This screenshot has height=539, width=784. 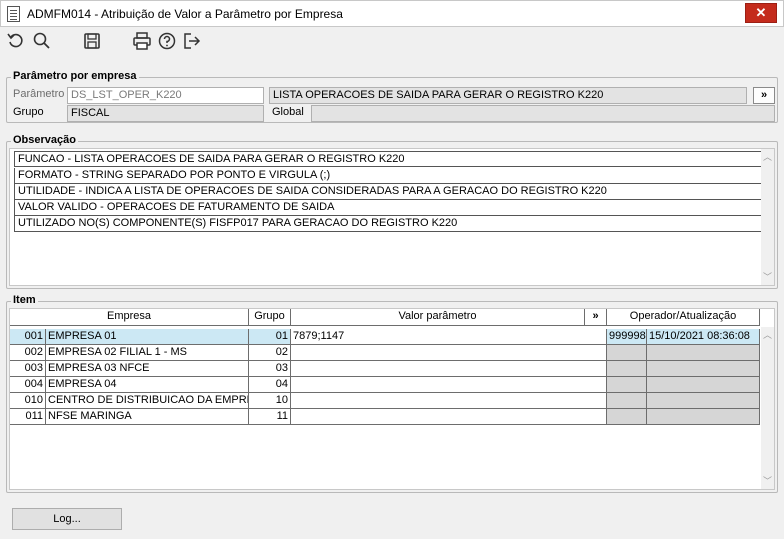 What do you see at coordinates (392, 43) in the screenshot?
I see `toolbar` at bounding box center [392, 43].